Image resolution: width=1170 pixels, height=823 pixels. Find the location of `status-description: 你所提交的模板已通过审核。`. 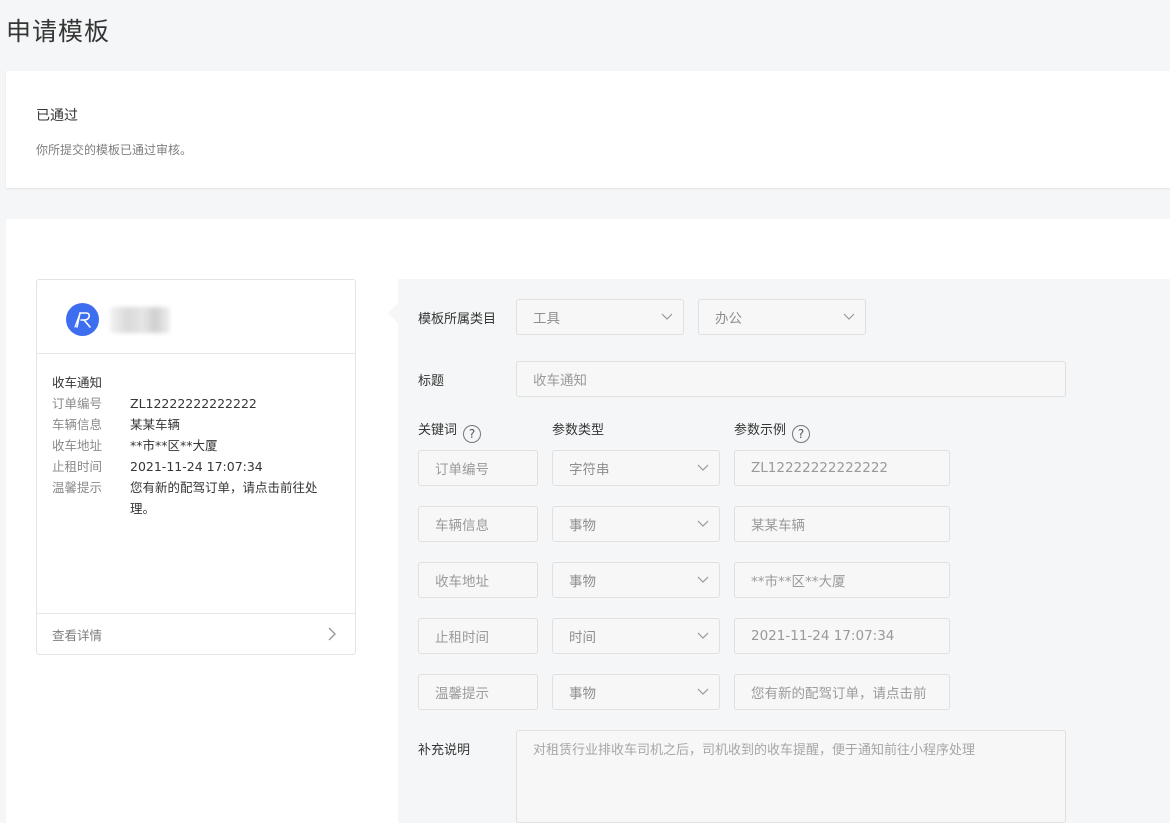

status-description: 你所提交的模板已通过审核。 is located at coordinates (114, 150).